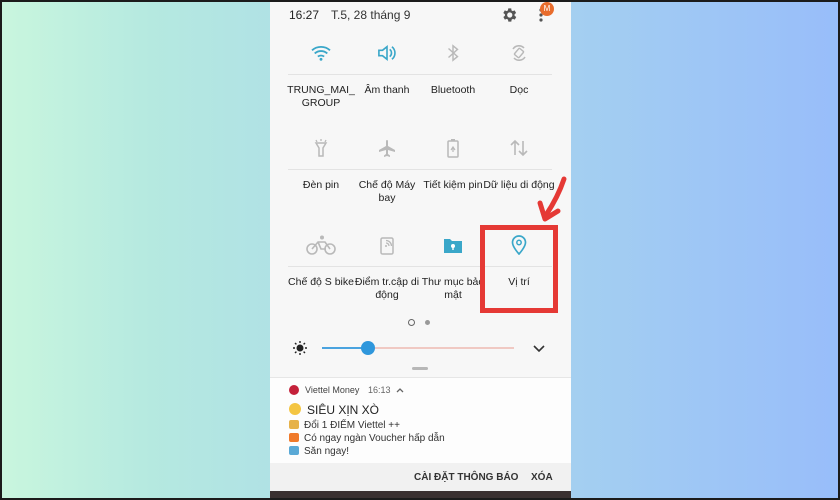  What do you see at coordinates (420, 368) in the screenshot?
I see `drag-handle` at bounding box center [420, 368].